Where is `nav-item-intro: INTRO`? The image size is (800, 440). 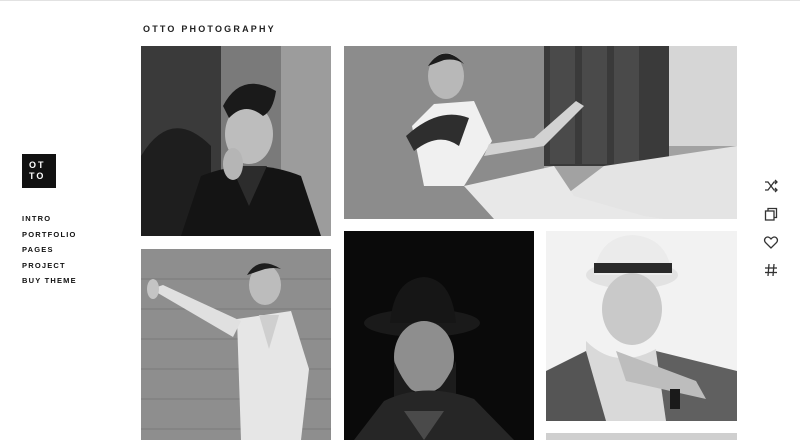
nav-item-intro: INTRO is located at coordinates (49, 221).